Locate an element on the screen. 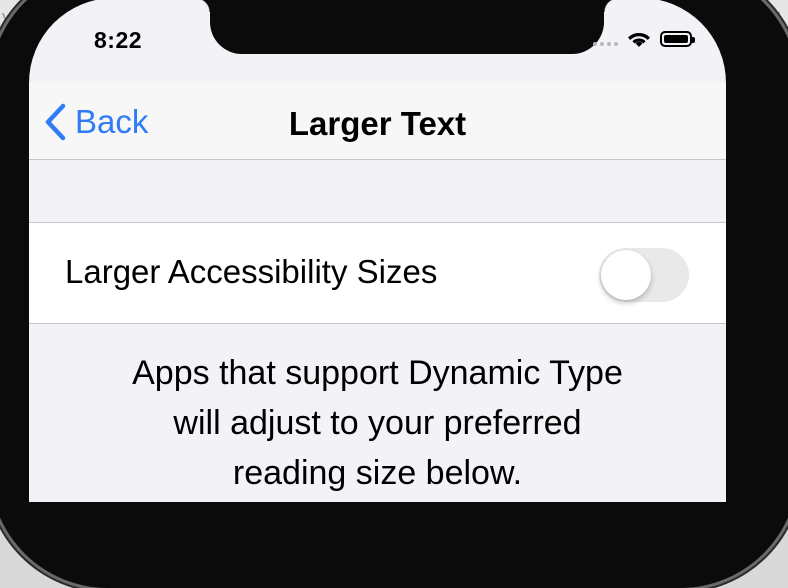  signal-dots-icon is located at coordinates (605, 39).